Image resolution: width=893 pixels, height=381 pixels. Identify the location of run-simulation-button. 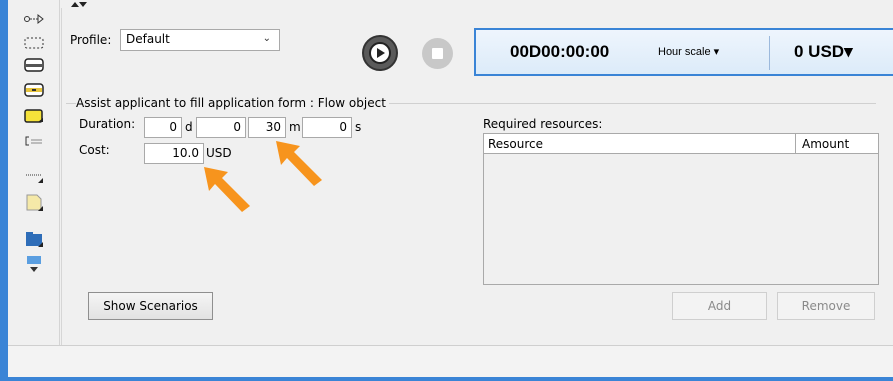
(380, 53).